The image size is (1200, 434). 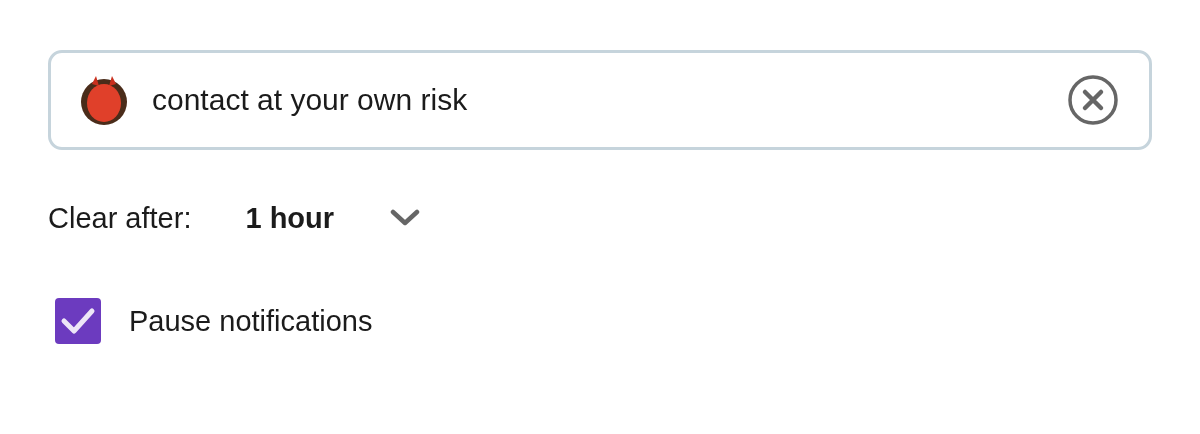 What do you see at coordinates (333, 218) in the screenshot?
I see `duration-dropdown: 1 hour` at bounding box center [333, 218].